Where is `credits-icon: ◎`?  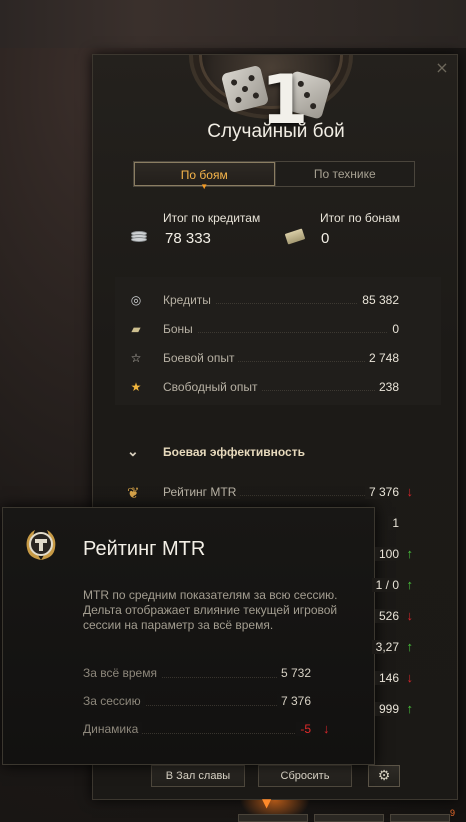
credits-icon: ◎ is located at coordinates (136, 300).